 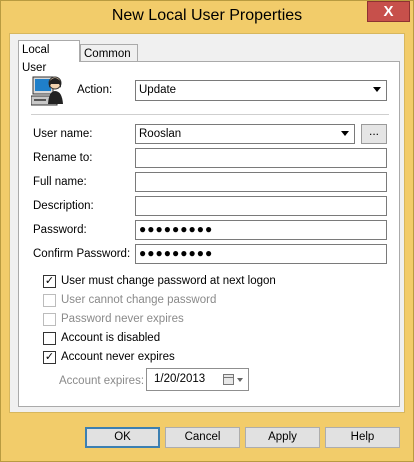 I want to click on user-name-value: Rooslan, so click(x=160, y=134).